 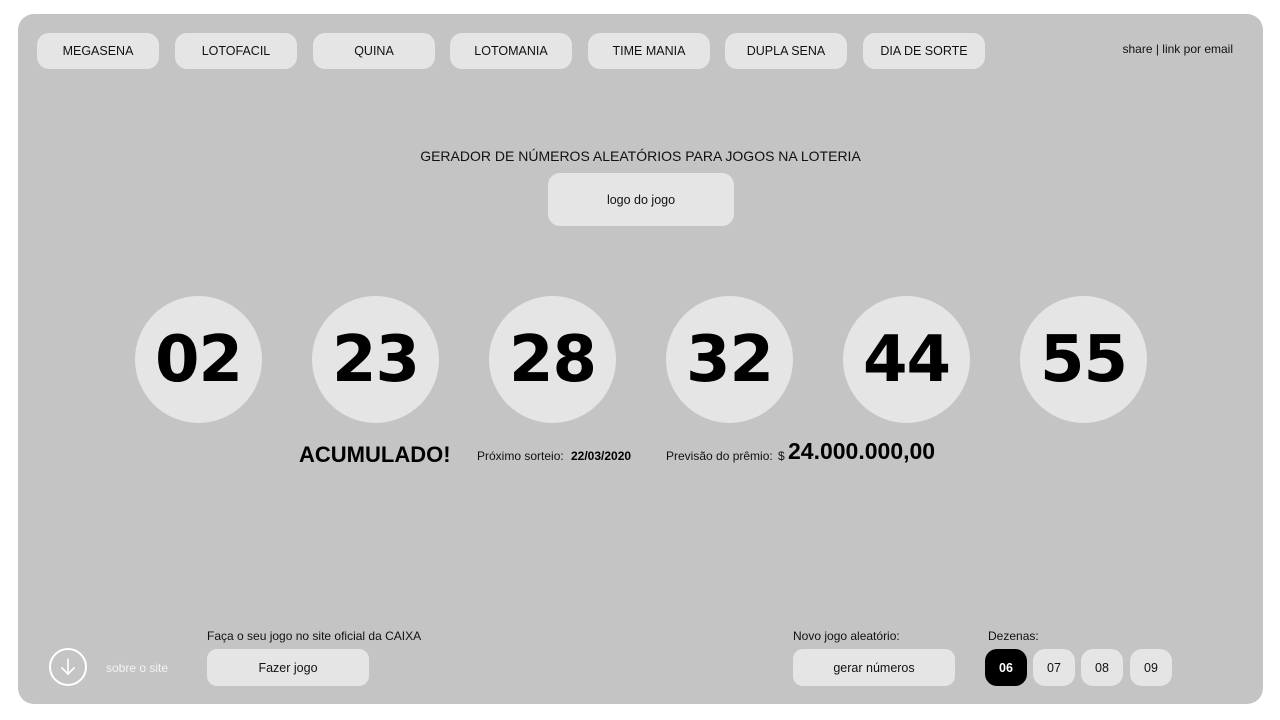 I want to click on about-scroll-button, so click(x=68, y=667).